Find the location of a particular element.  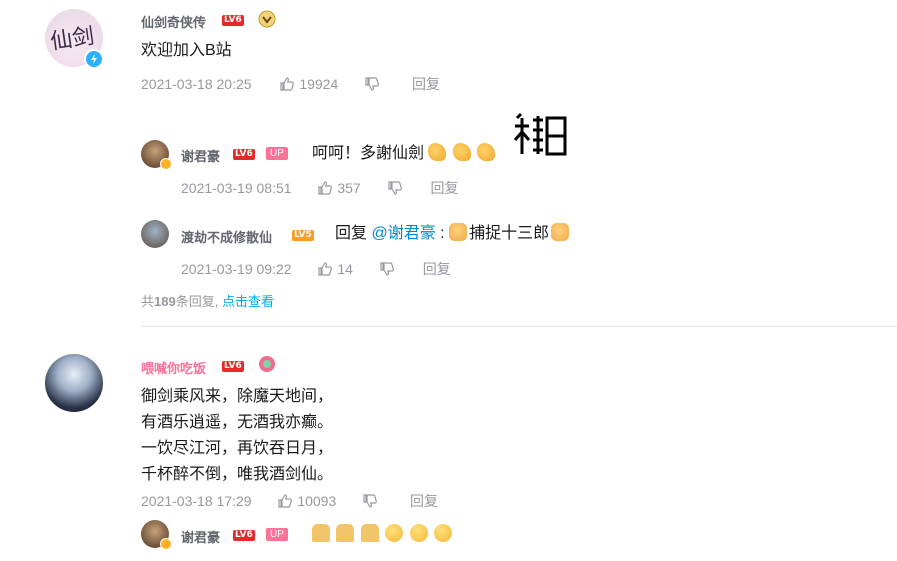

comment-meta: 2021-03-18 20:25 19924 回复 is located at coordinates (290, 84).